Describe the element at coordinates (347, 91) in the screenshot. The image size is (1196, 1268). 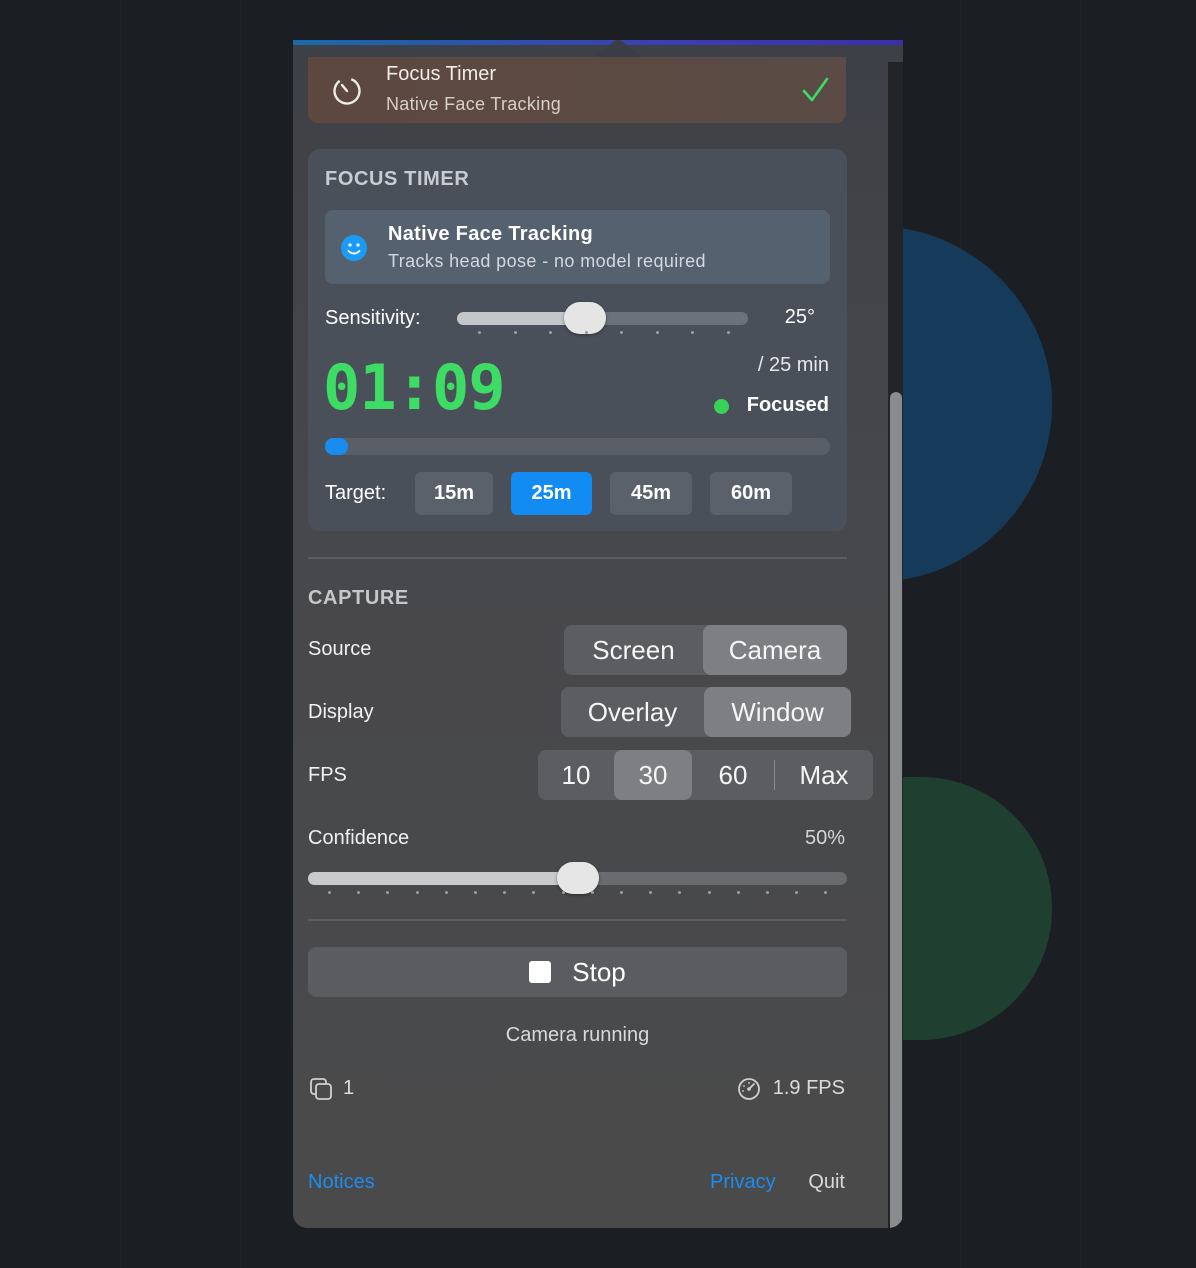
I see `timer-icon` at that location.